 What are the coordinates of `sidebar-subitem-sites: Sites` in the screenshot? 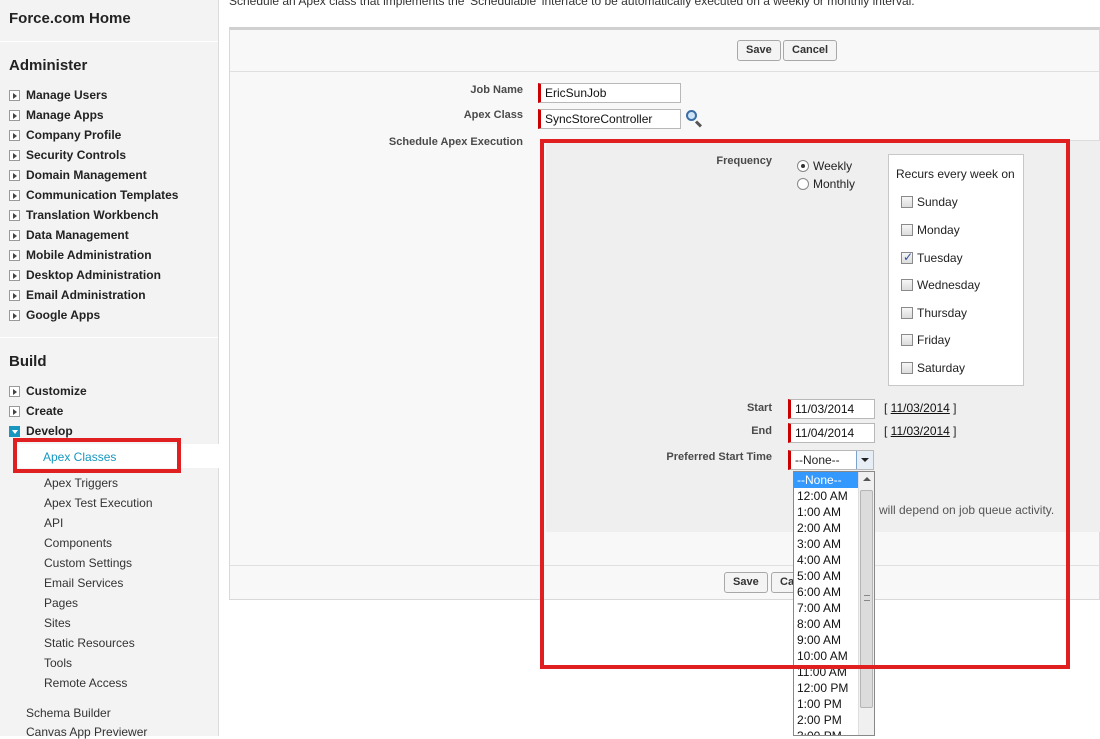 It's located at (57, 623).